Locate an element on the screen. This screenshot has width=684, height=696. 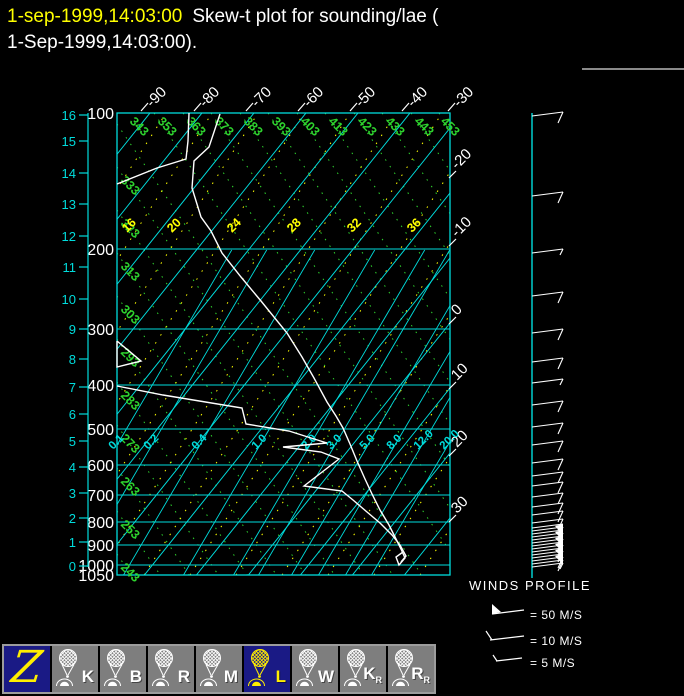
toolbar-button-letter: B is located at coordinates (135, 676).